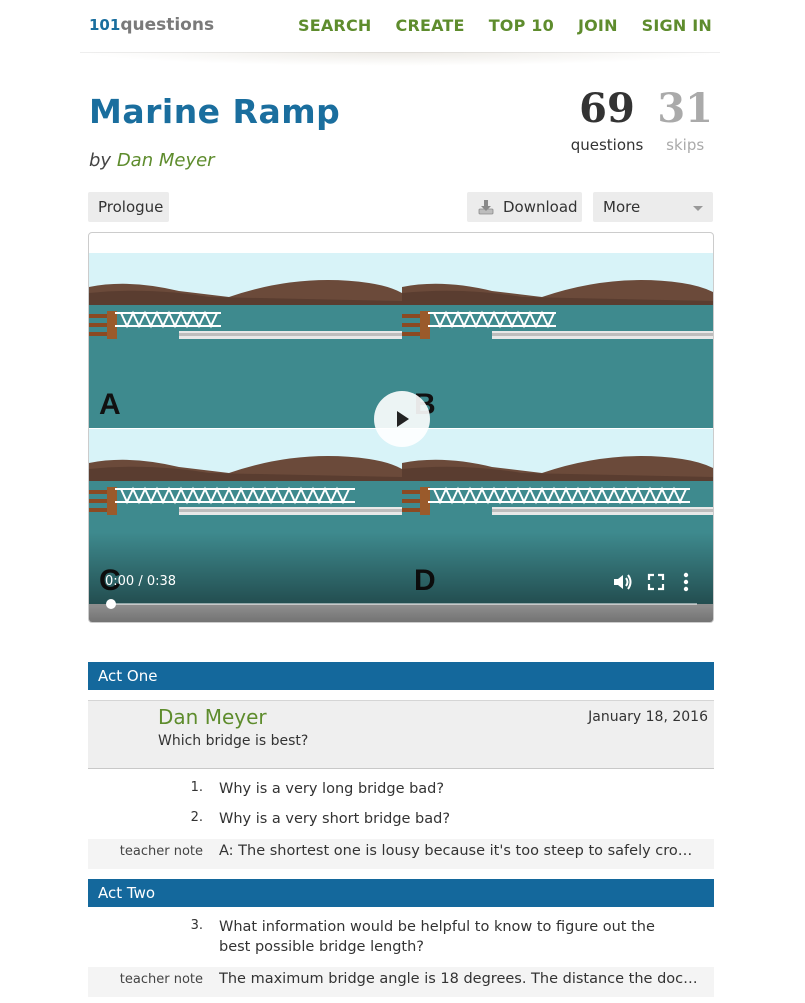 This screenshot has width=805, height=1003. What do you see at coordinates (141, 581) in the screenshot?
I see `video-time: 0:00 / 0:38` at bounding box center [141, 581].